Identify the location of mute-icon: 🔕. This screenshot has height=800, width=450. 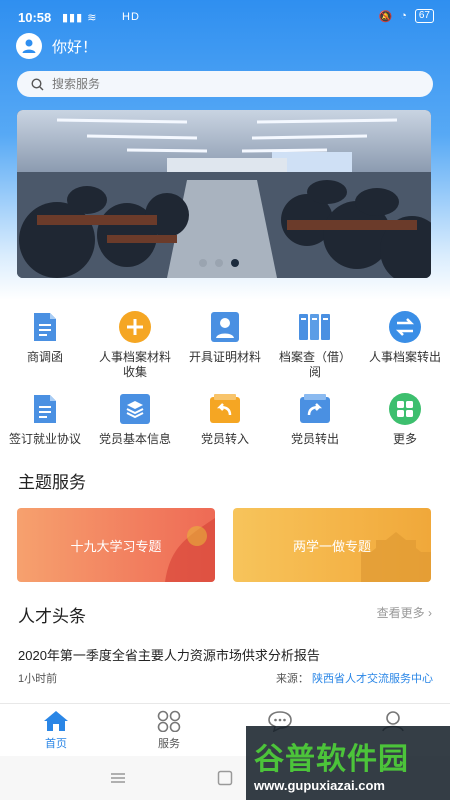
(385, 16).